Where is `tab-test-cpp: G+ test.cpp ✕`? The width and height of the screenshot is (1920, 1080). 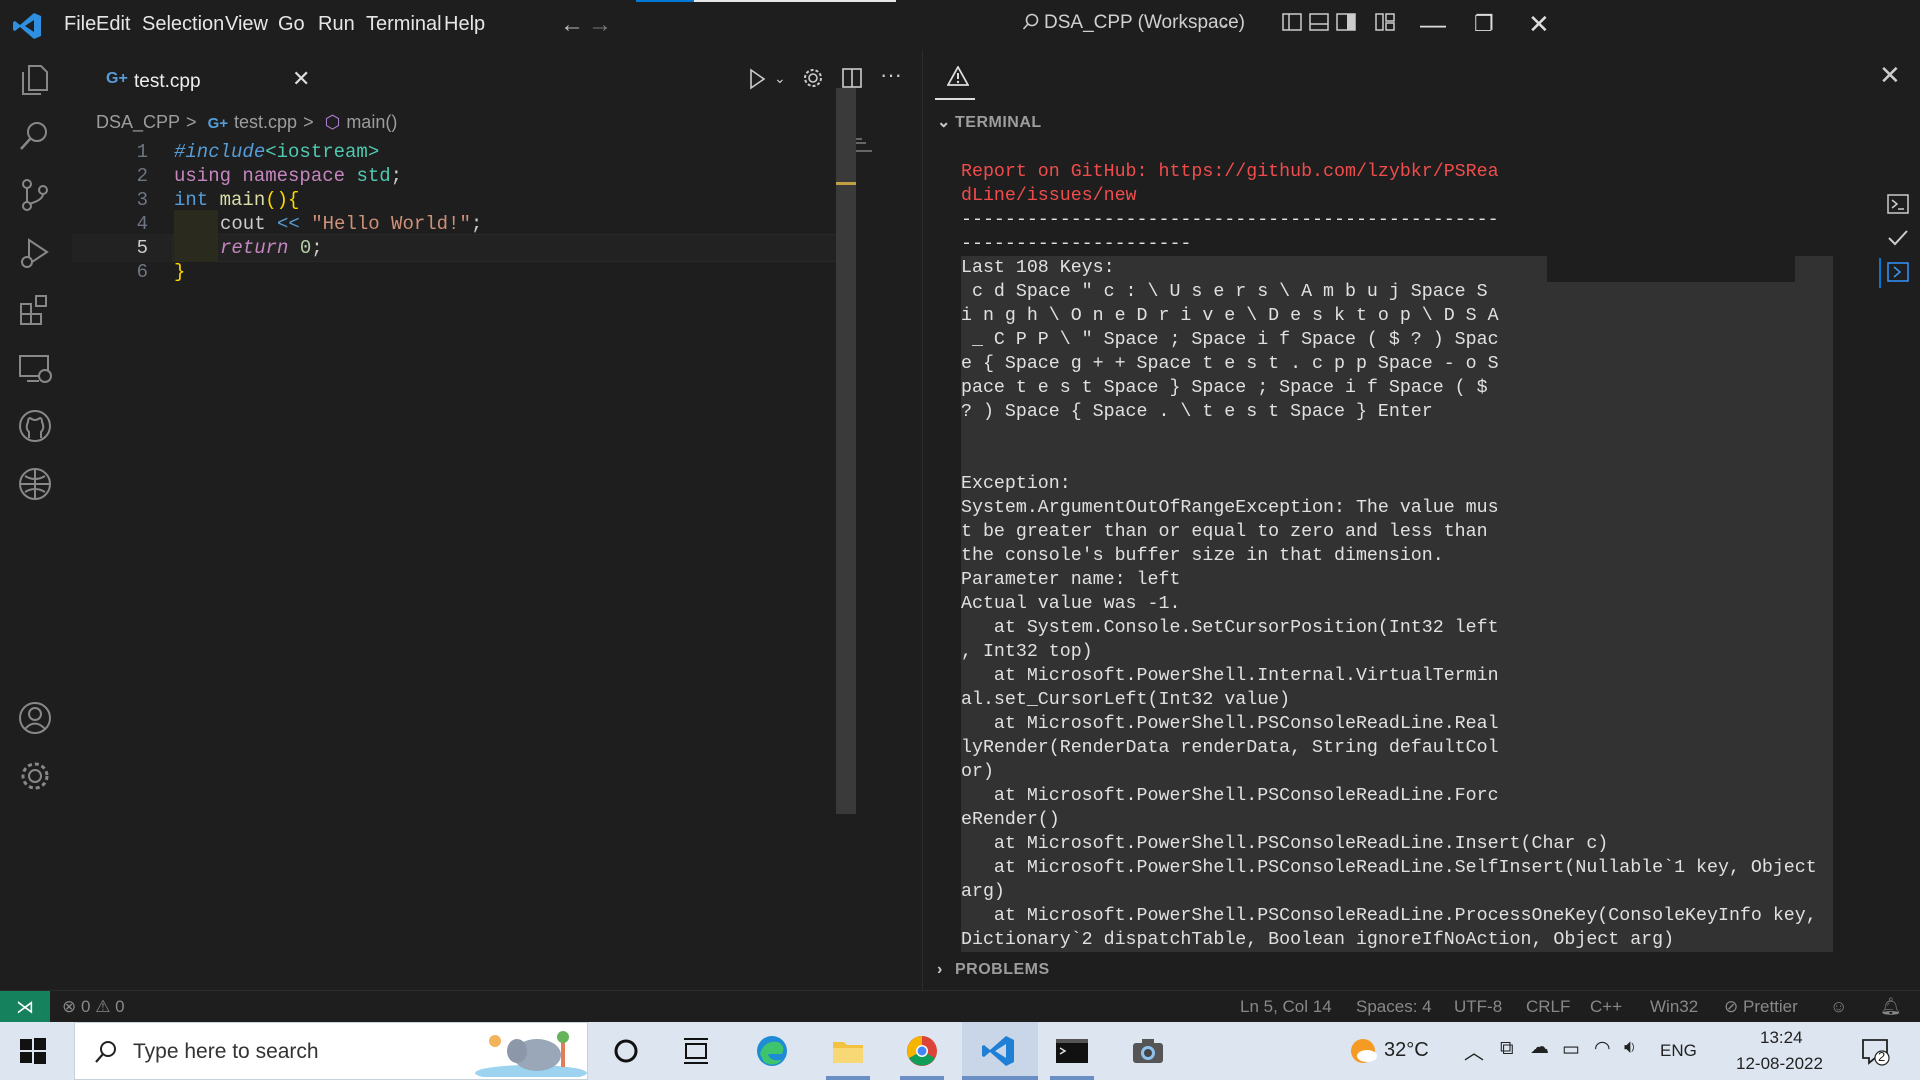
tab-test-cpp: G+ test.cpp ✕ is located at coordinates (206, 79).